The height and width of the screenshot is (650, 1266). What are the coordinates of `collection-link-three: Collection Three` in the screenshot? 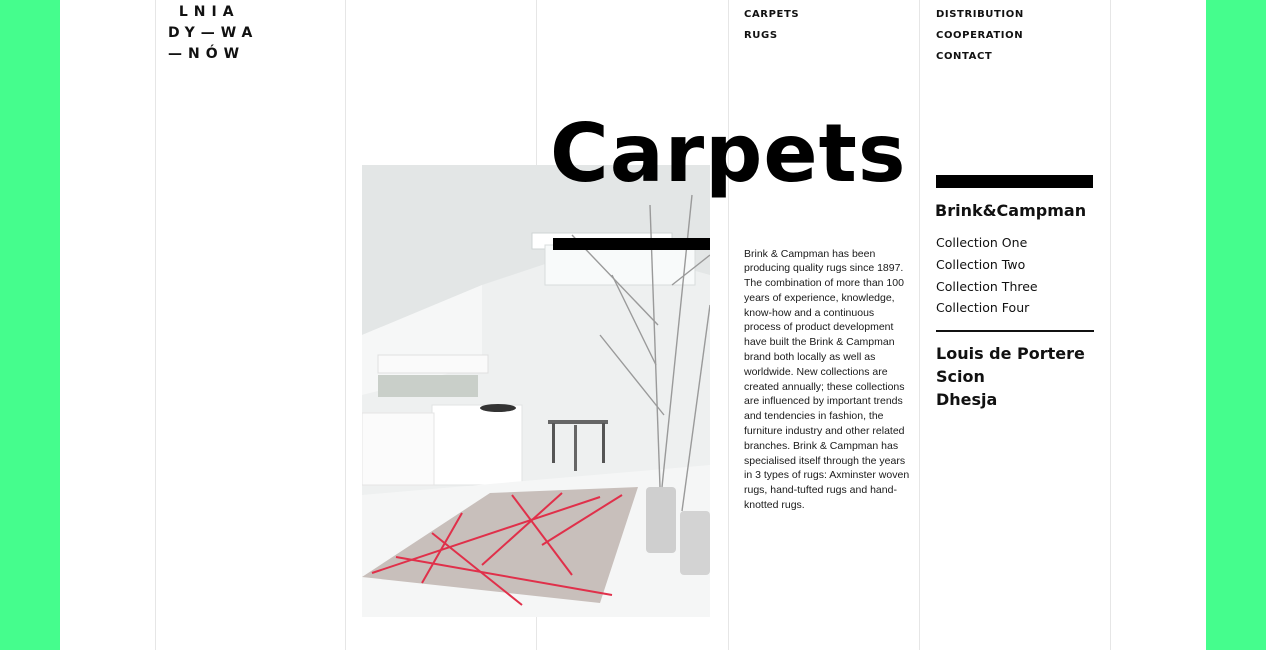 It's located at (987, 287).